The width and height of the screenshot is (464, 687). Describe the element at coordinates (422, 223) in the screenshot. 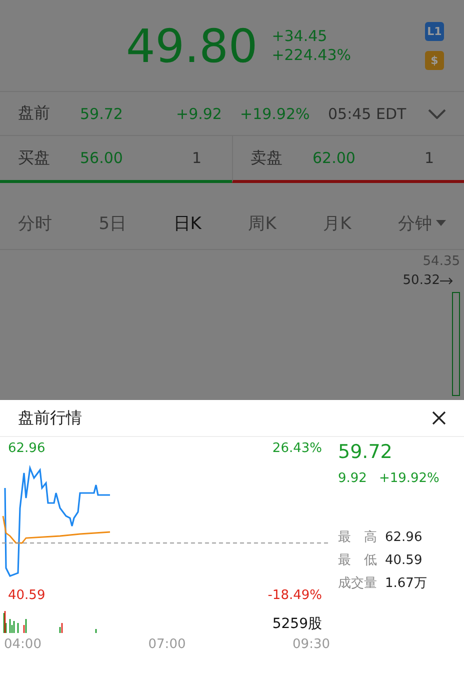

I see `chart-tab: 分钟` at that location.